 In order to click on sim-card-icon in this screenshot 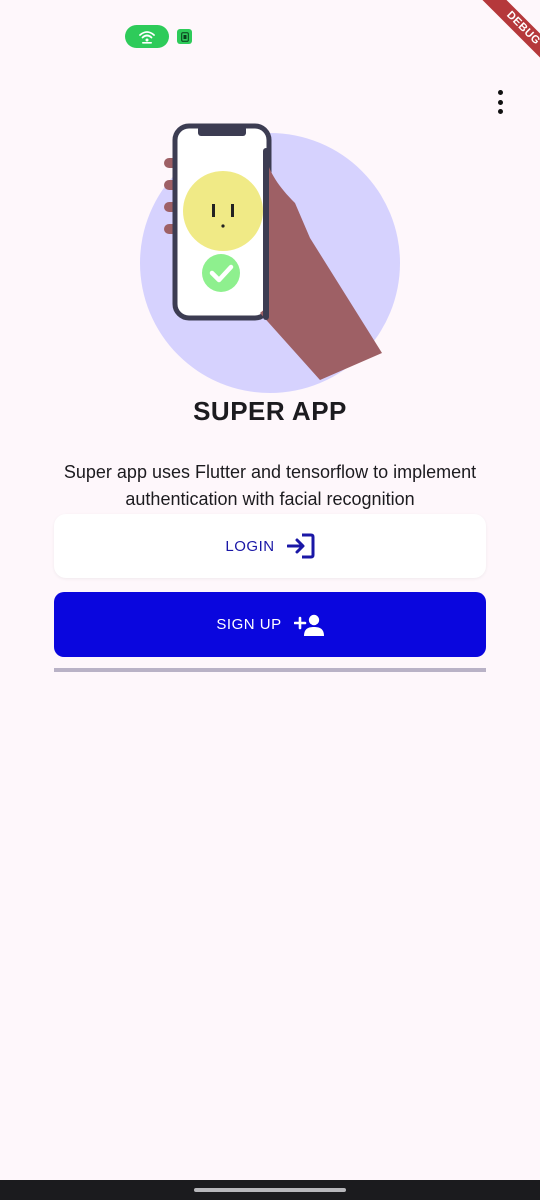, I will do `click(184, 36)`.